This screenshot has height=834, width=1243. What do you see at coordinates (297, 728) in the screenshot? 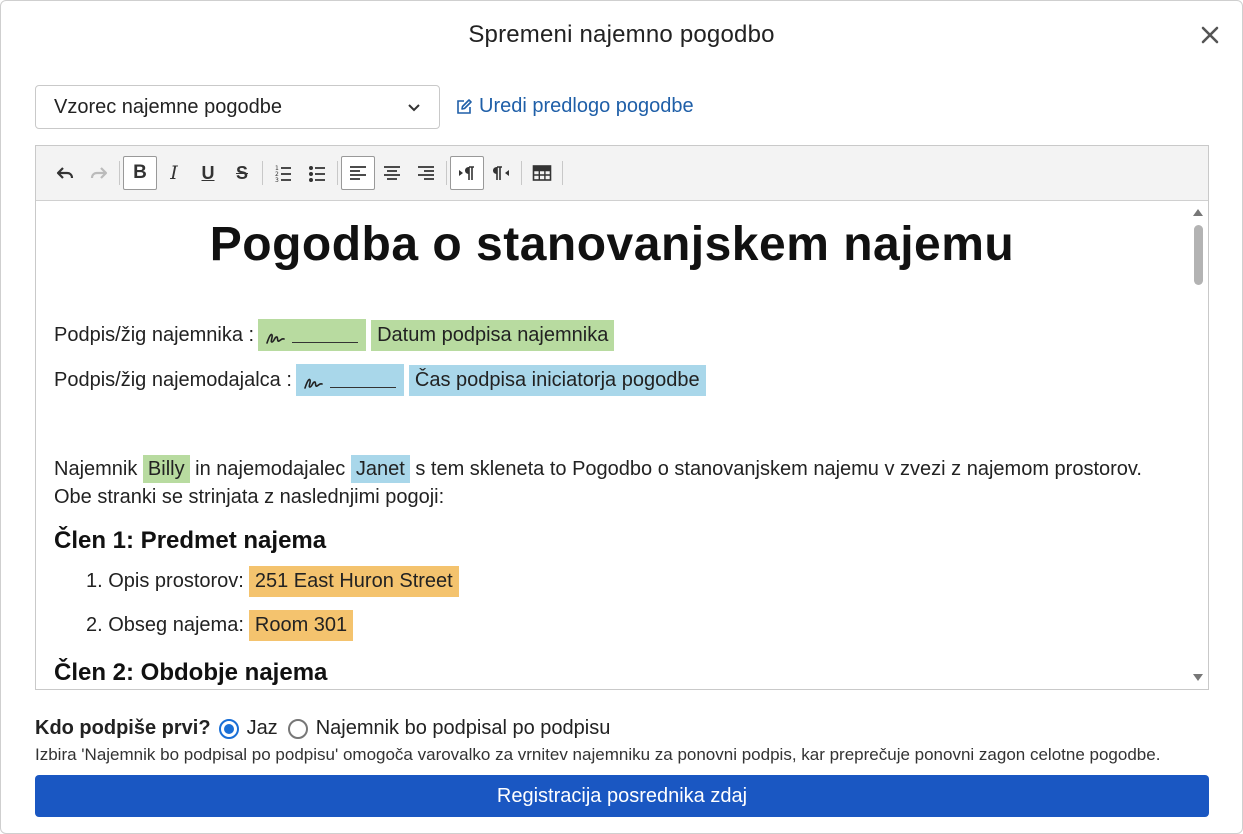
I see `radio-tenant-after` at bounding box center [297, 728].